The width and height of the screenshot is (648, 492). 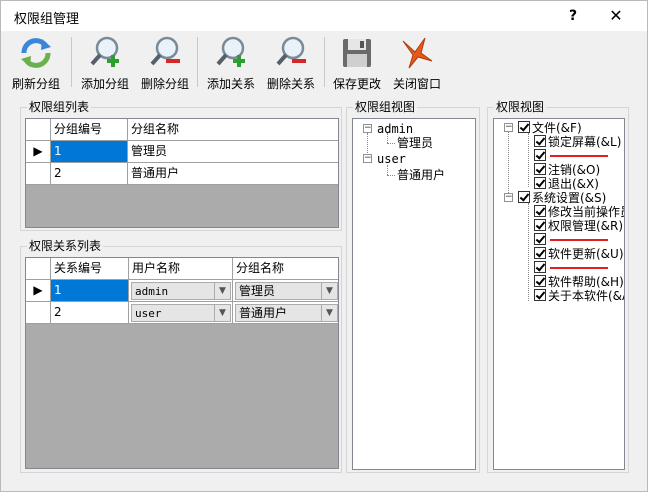 I want to click on add-relation-button: 添加关系, so click(x=231, y=62).